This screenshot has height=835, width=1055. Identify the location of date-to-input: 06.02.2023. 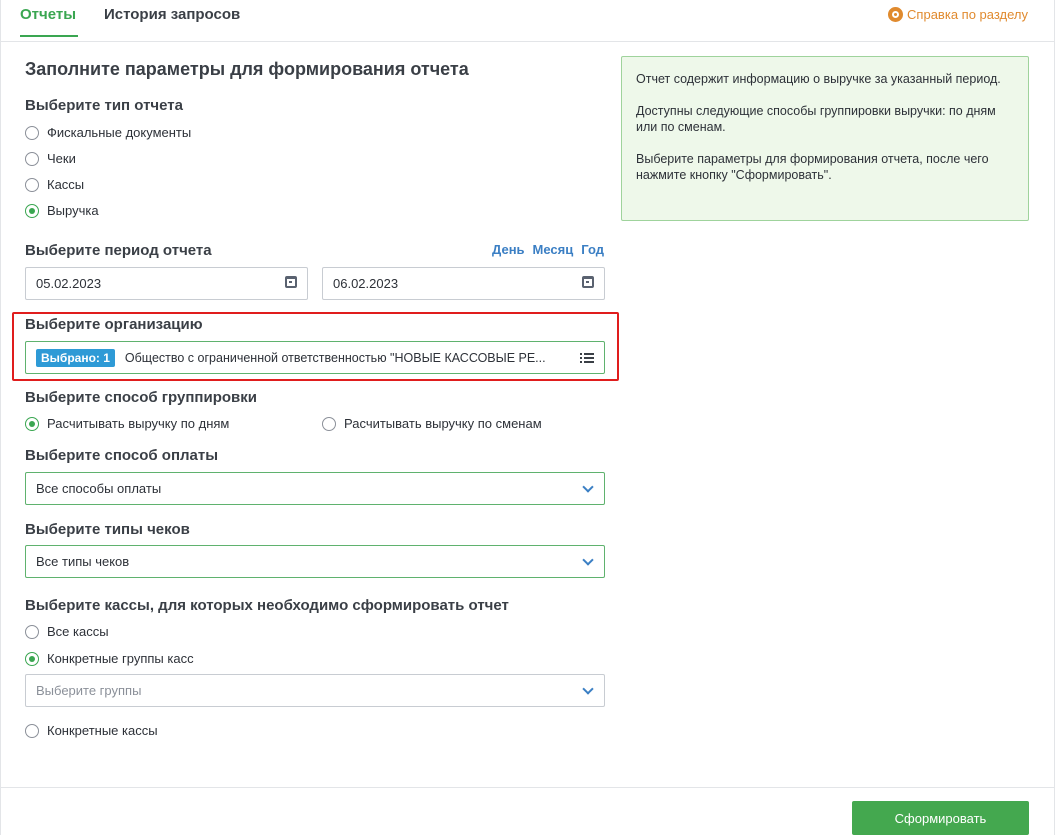
(463, 283).